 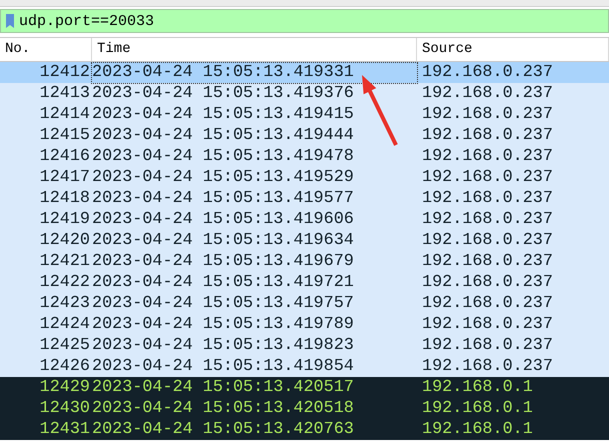 I want to click on packet-row: 12418 2023-04-24 15:05:13.419577 192.168.0.237, so click(x=304, y=198).